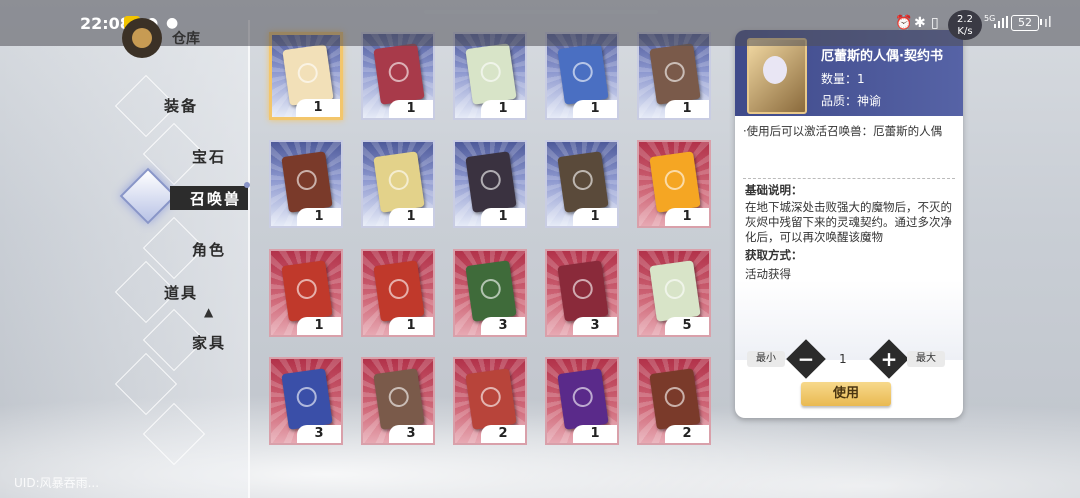 Image resolution: width=1080 pixels, height=498 pixels. I want to click on nav-item-props: 道具, so click(181, 292).